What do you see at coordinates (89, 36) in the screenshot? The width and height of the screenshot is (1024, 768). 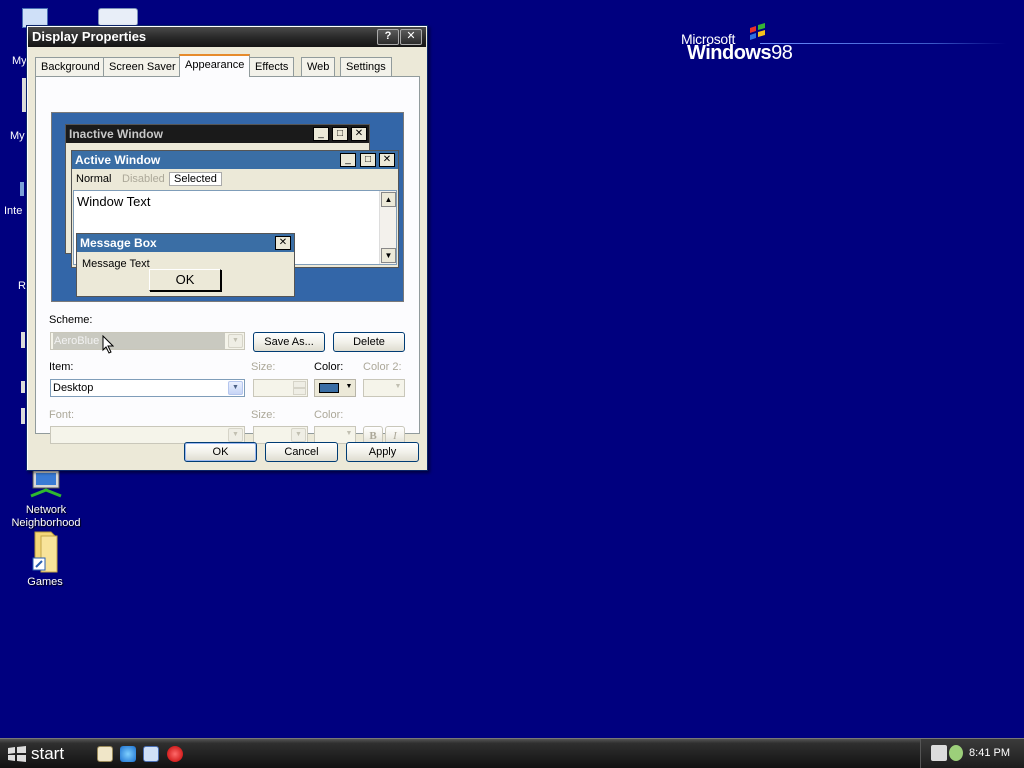 I see `dialog-title: Display Properties` at bounding box center [89, 36].